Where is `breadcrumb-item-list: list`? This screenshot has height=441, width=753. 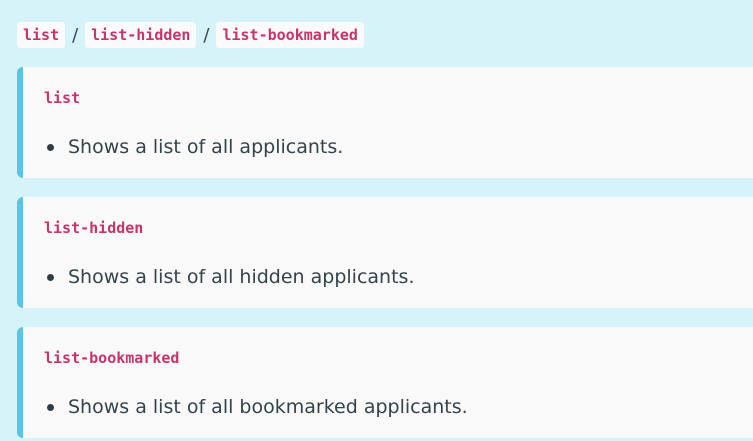
breadcrumb-item-list: list is located at coordinates (41, 35).